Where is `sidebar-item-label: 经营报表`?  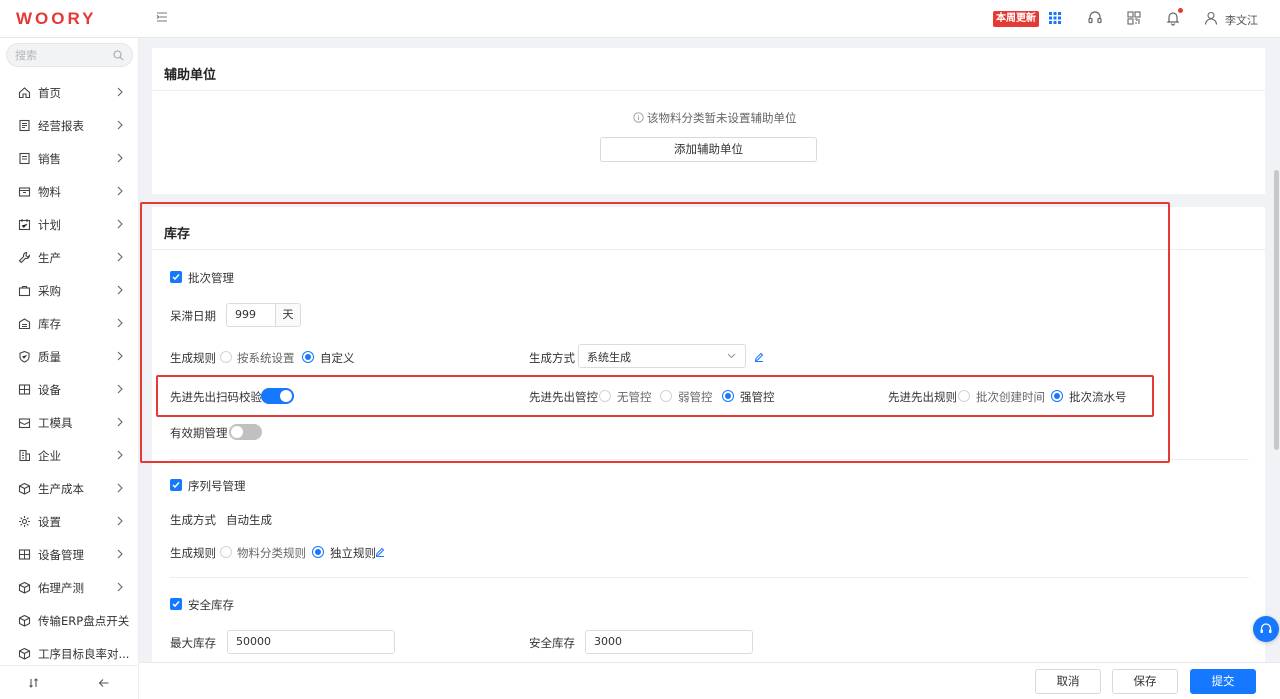 sidebar-item-label: 经营报表 is located at coordinates (61, 125).